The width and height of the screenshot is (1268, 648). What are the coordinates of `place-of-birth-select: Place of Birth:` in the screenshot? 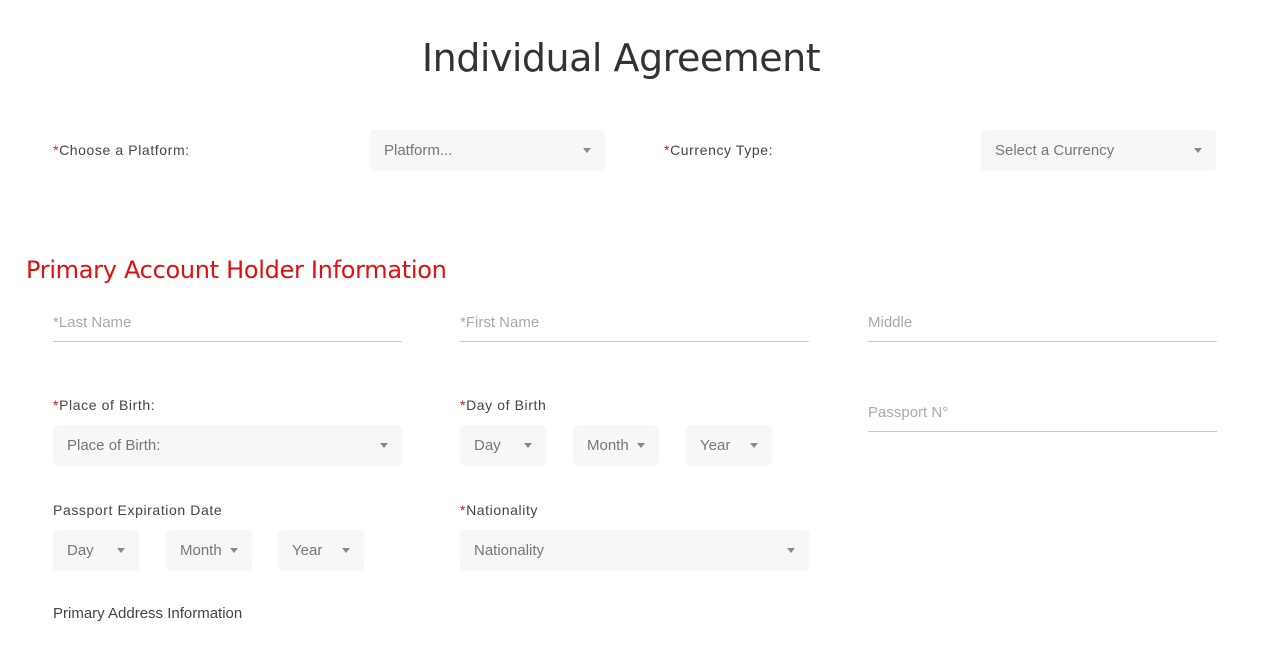 It's located at (227, 445).